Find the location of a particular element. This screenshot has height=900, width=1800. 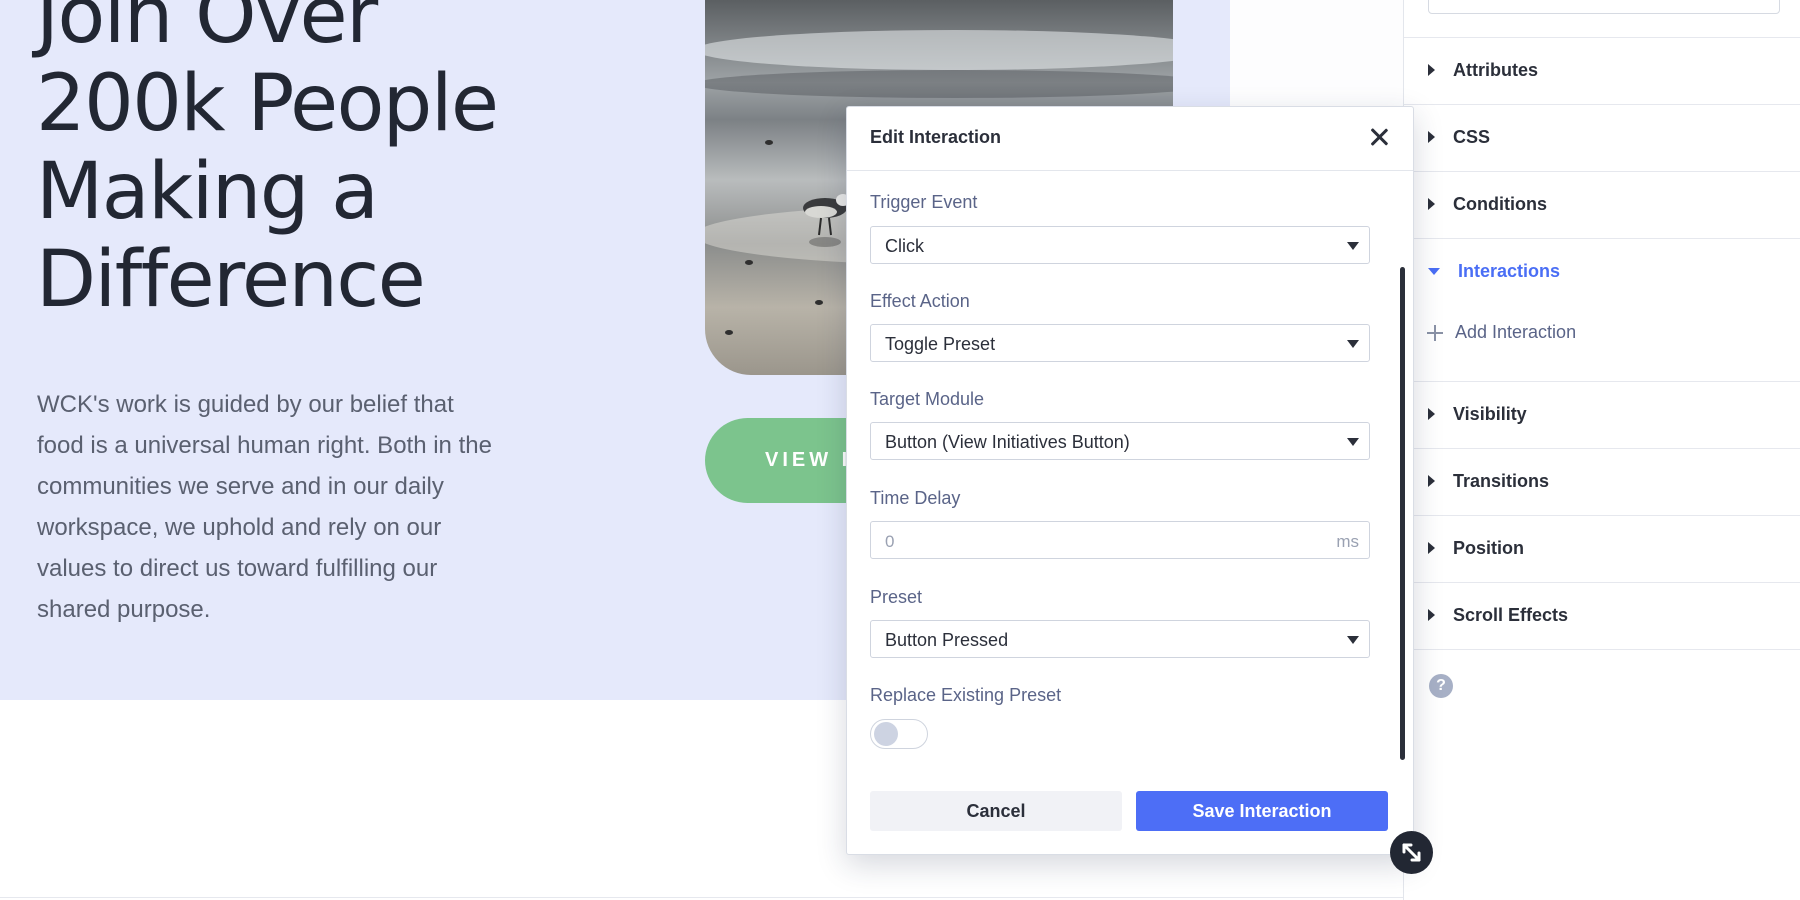

resize-icon is located at coordinates (1411, 852).